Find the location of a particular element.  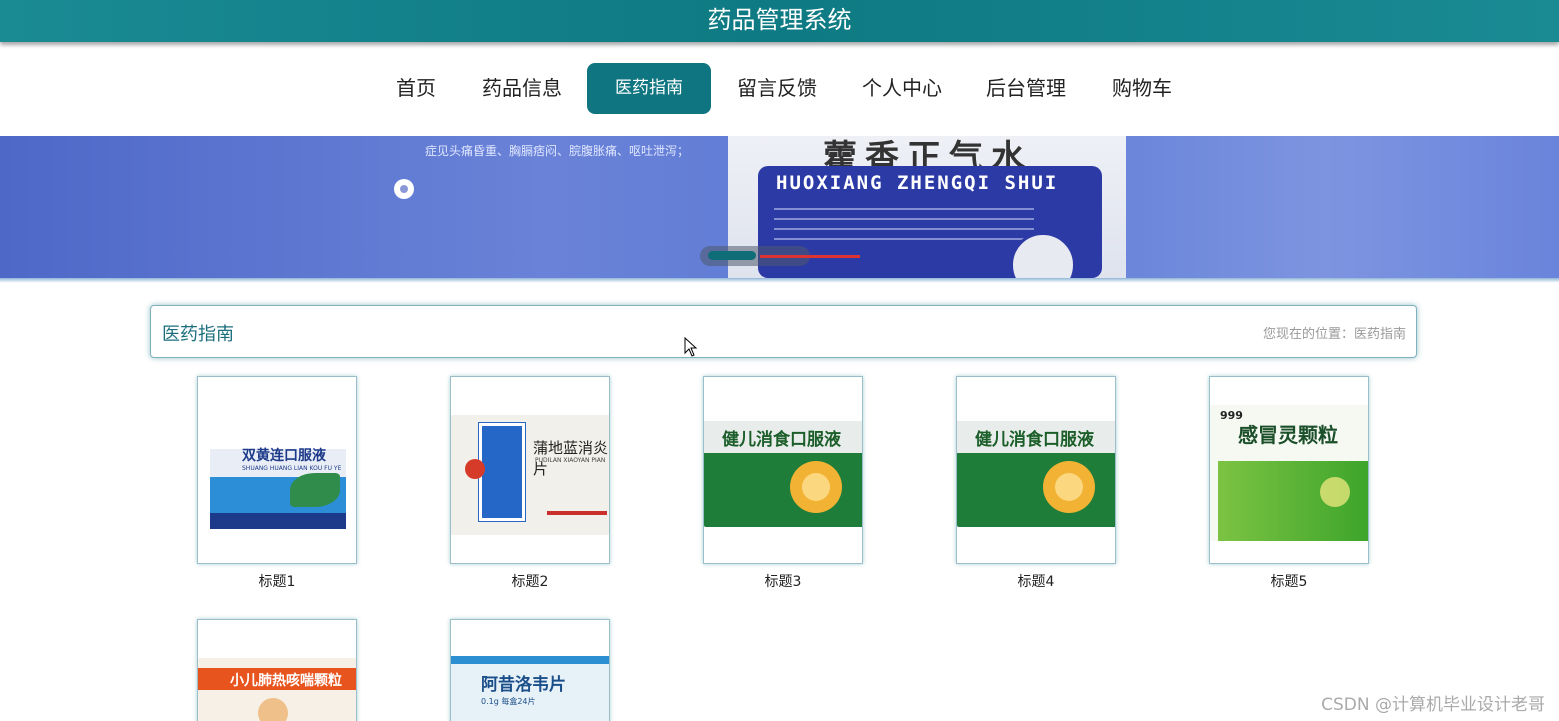

guide-card-4-caption: 标题4 is located at coordinates (1036, 581).